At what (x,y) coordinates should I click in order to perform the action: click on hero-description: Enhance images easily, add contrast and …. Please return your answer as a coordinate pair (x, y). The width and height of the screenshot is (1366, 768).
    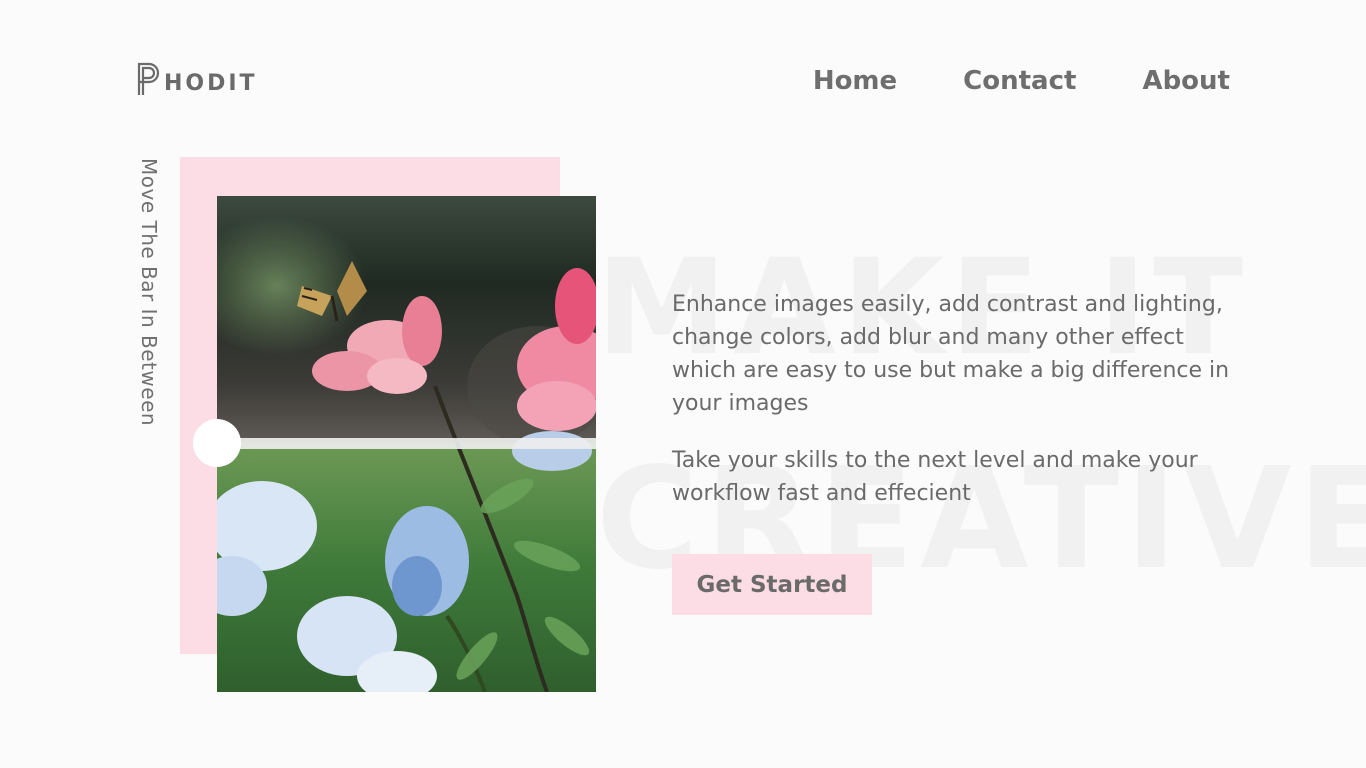
    Looking at the image, I should click on (951, 354).